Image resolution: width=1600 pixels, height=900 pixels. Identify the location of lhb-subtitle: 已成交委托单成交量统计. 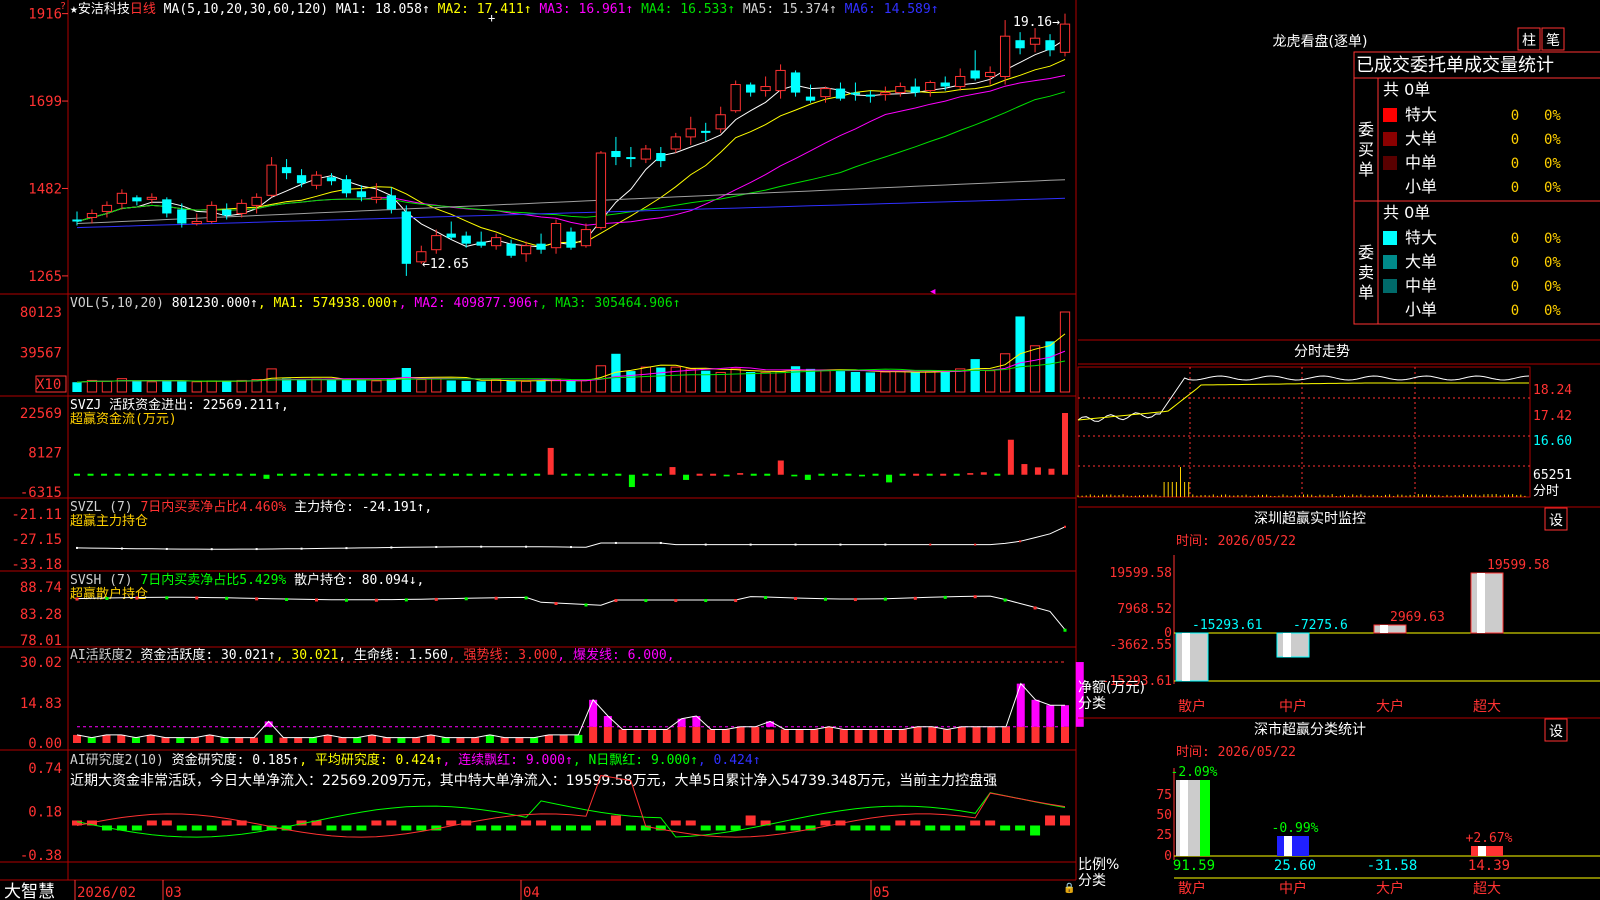
(1455, 65).